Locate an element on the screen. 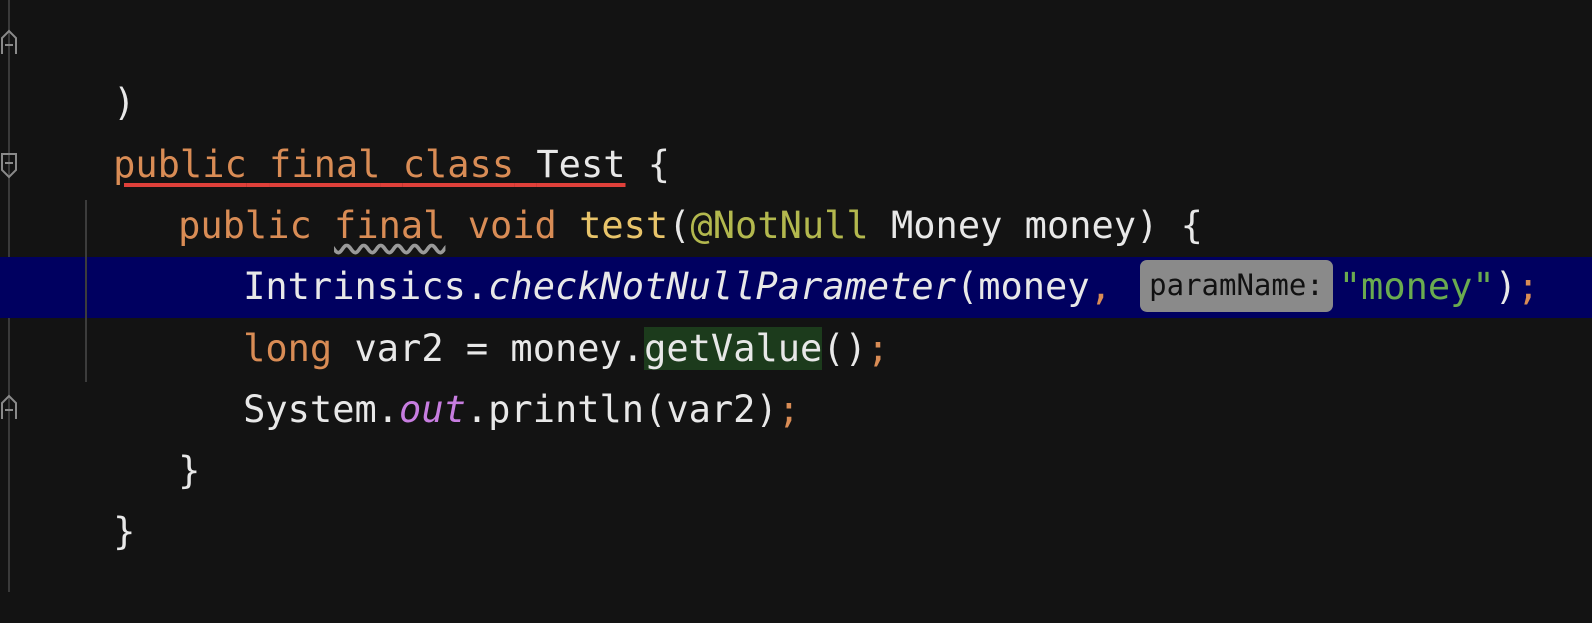  receiver-system: System. is located at coordinates (321, 409).